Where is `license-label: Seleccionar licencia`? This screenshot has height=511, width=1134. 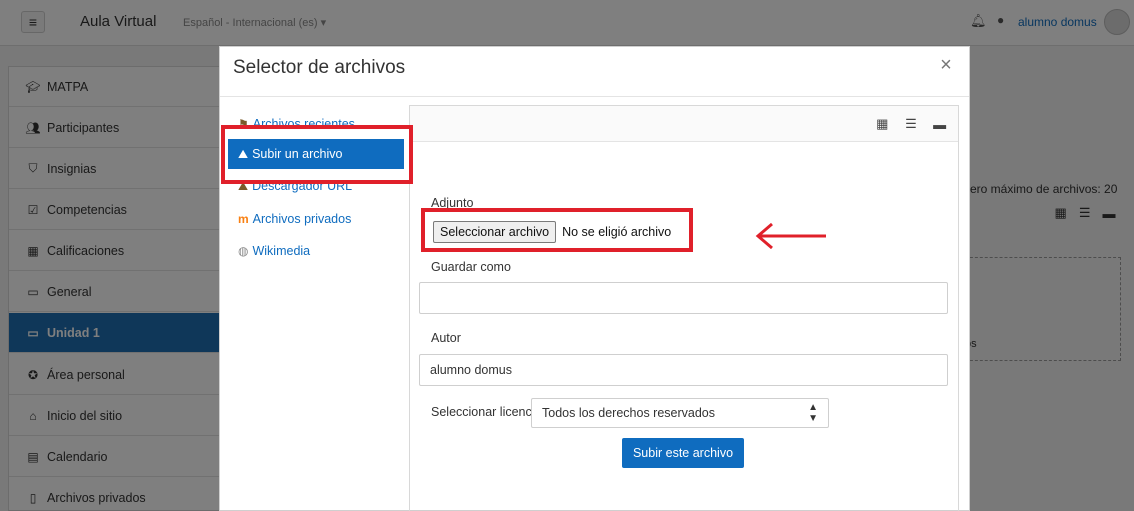
license-label: Seleccionar licencia is located at coordinates (486, 412).